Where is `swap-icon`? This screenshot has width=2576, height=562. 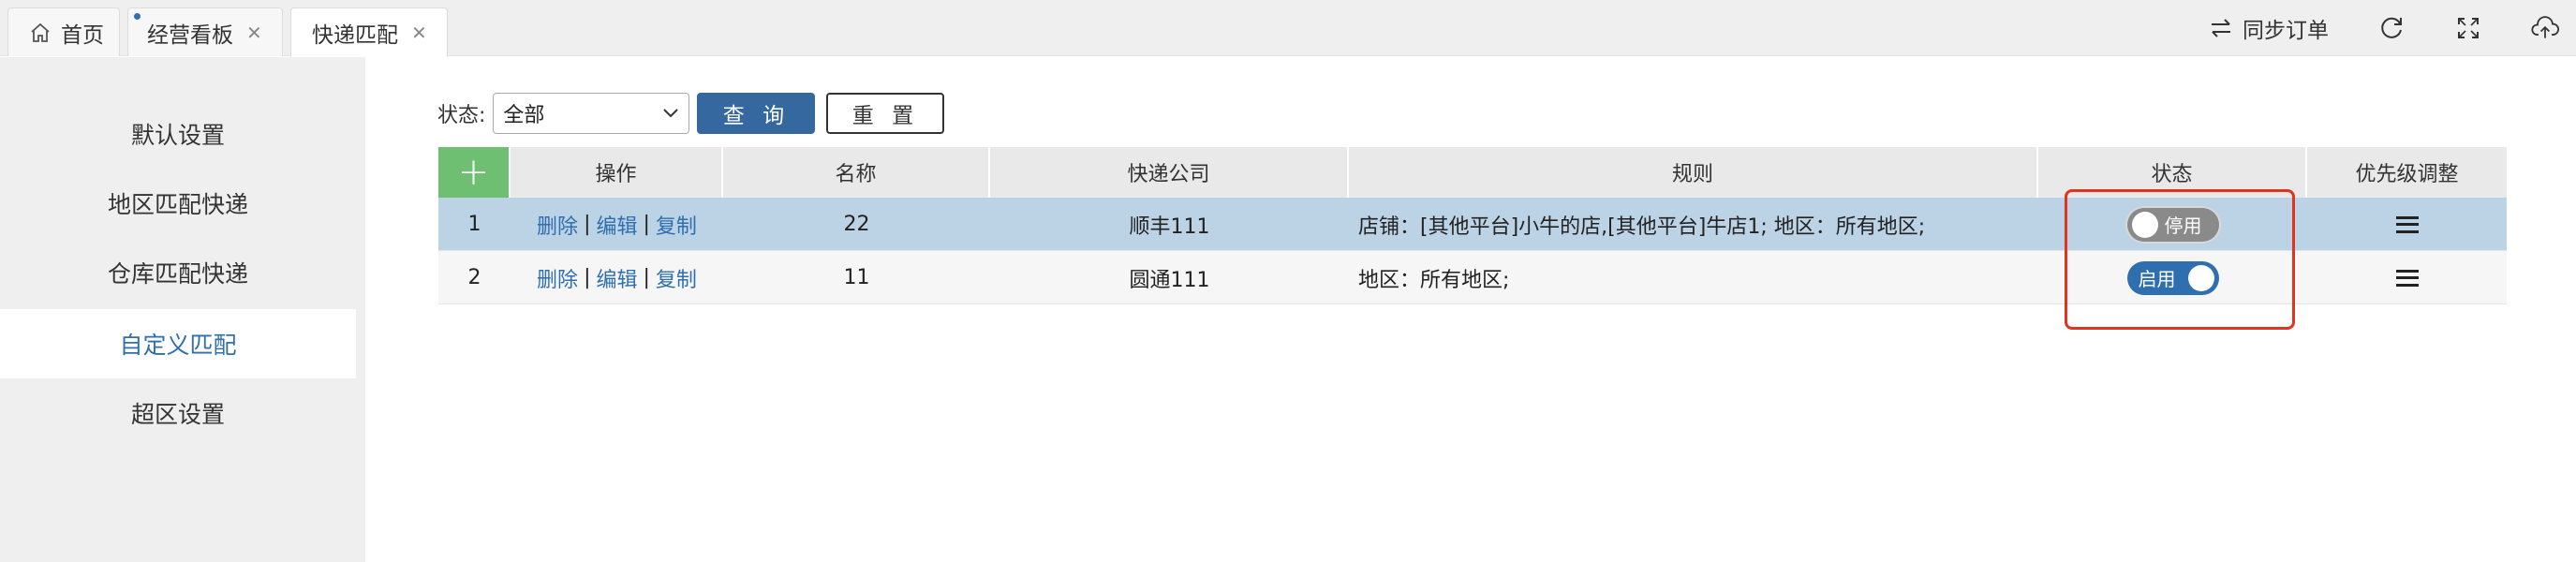 swap-icon is located at coordinates (2221, 28).